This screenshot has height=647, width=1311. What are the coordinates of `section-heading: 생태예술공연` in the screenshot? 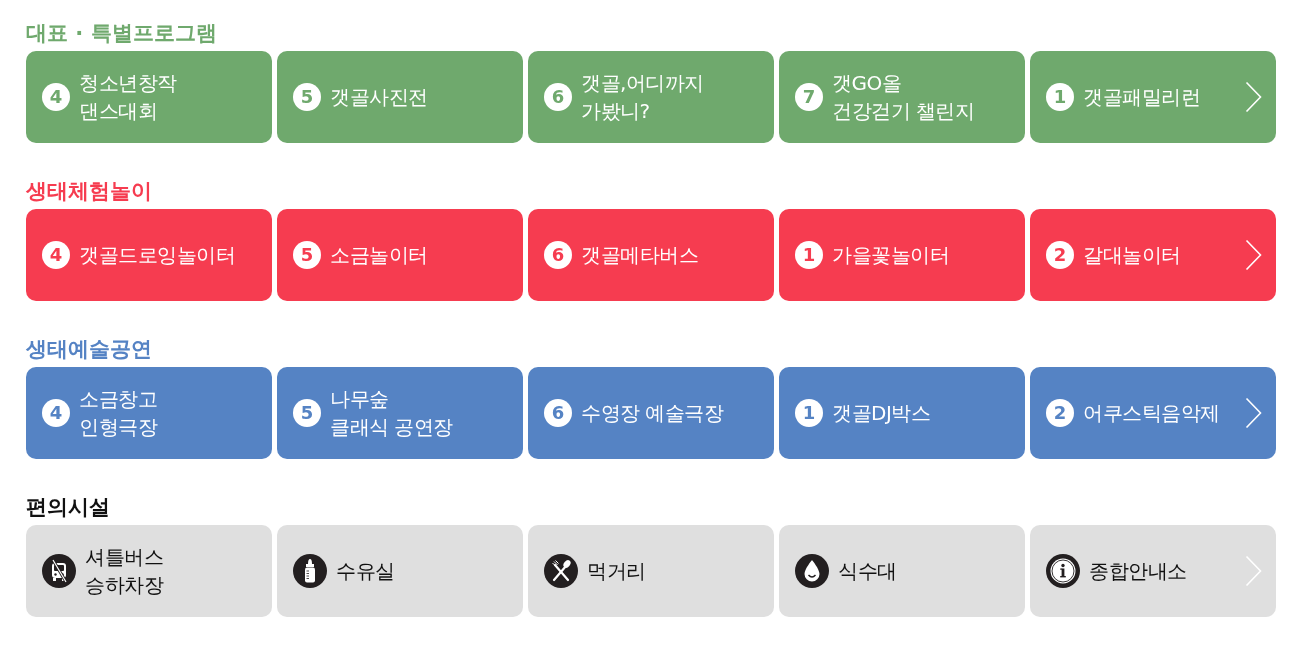 It's located at (89, 349).